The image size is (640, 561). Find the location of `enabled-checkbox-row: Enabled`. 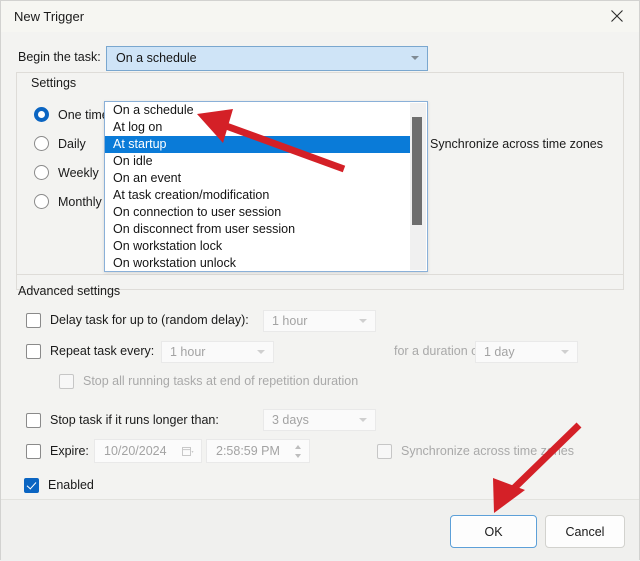

enabled-checkbox-row: Enabled is located at coordinates (59, 485).